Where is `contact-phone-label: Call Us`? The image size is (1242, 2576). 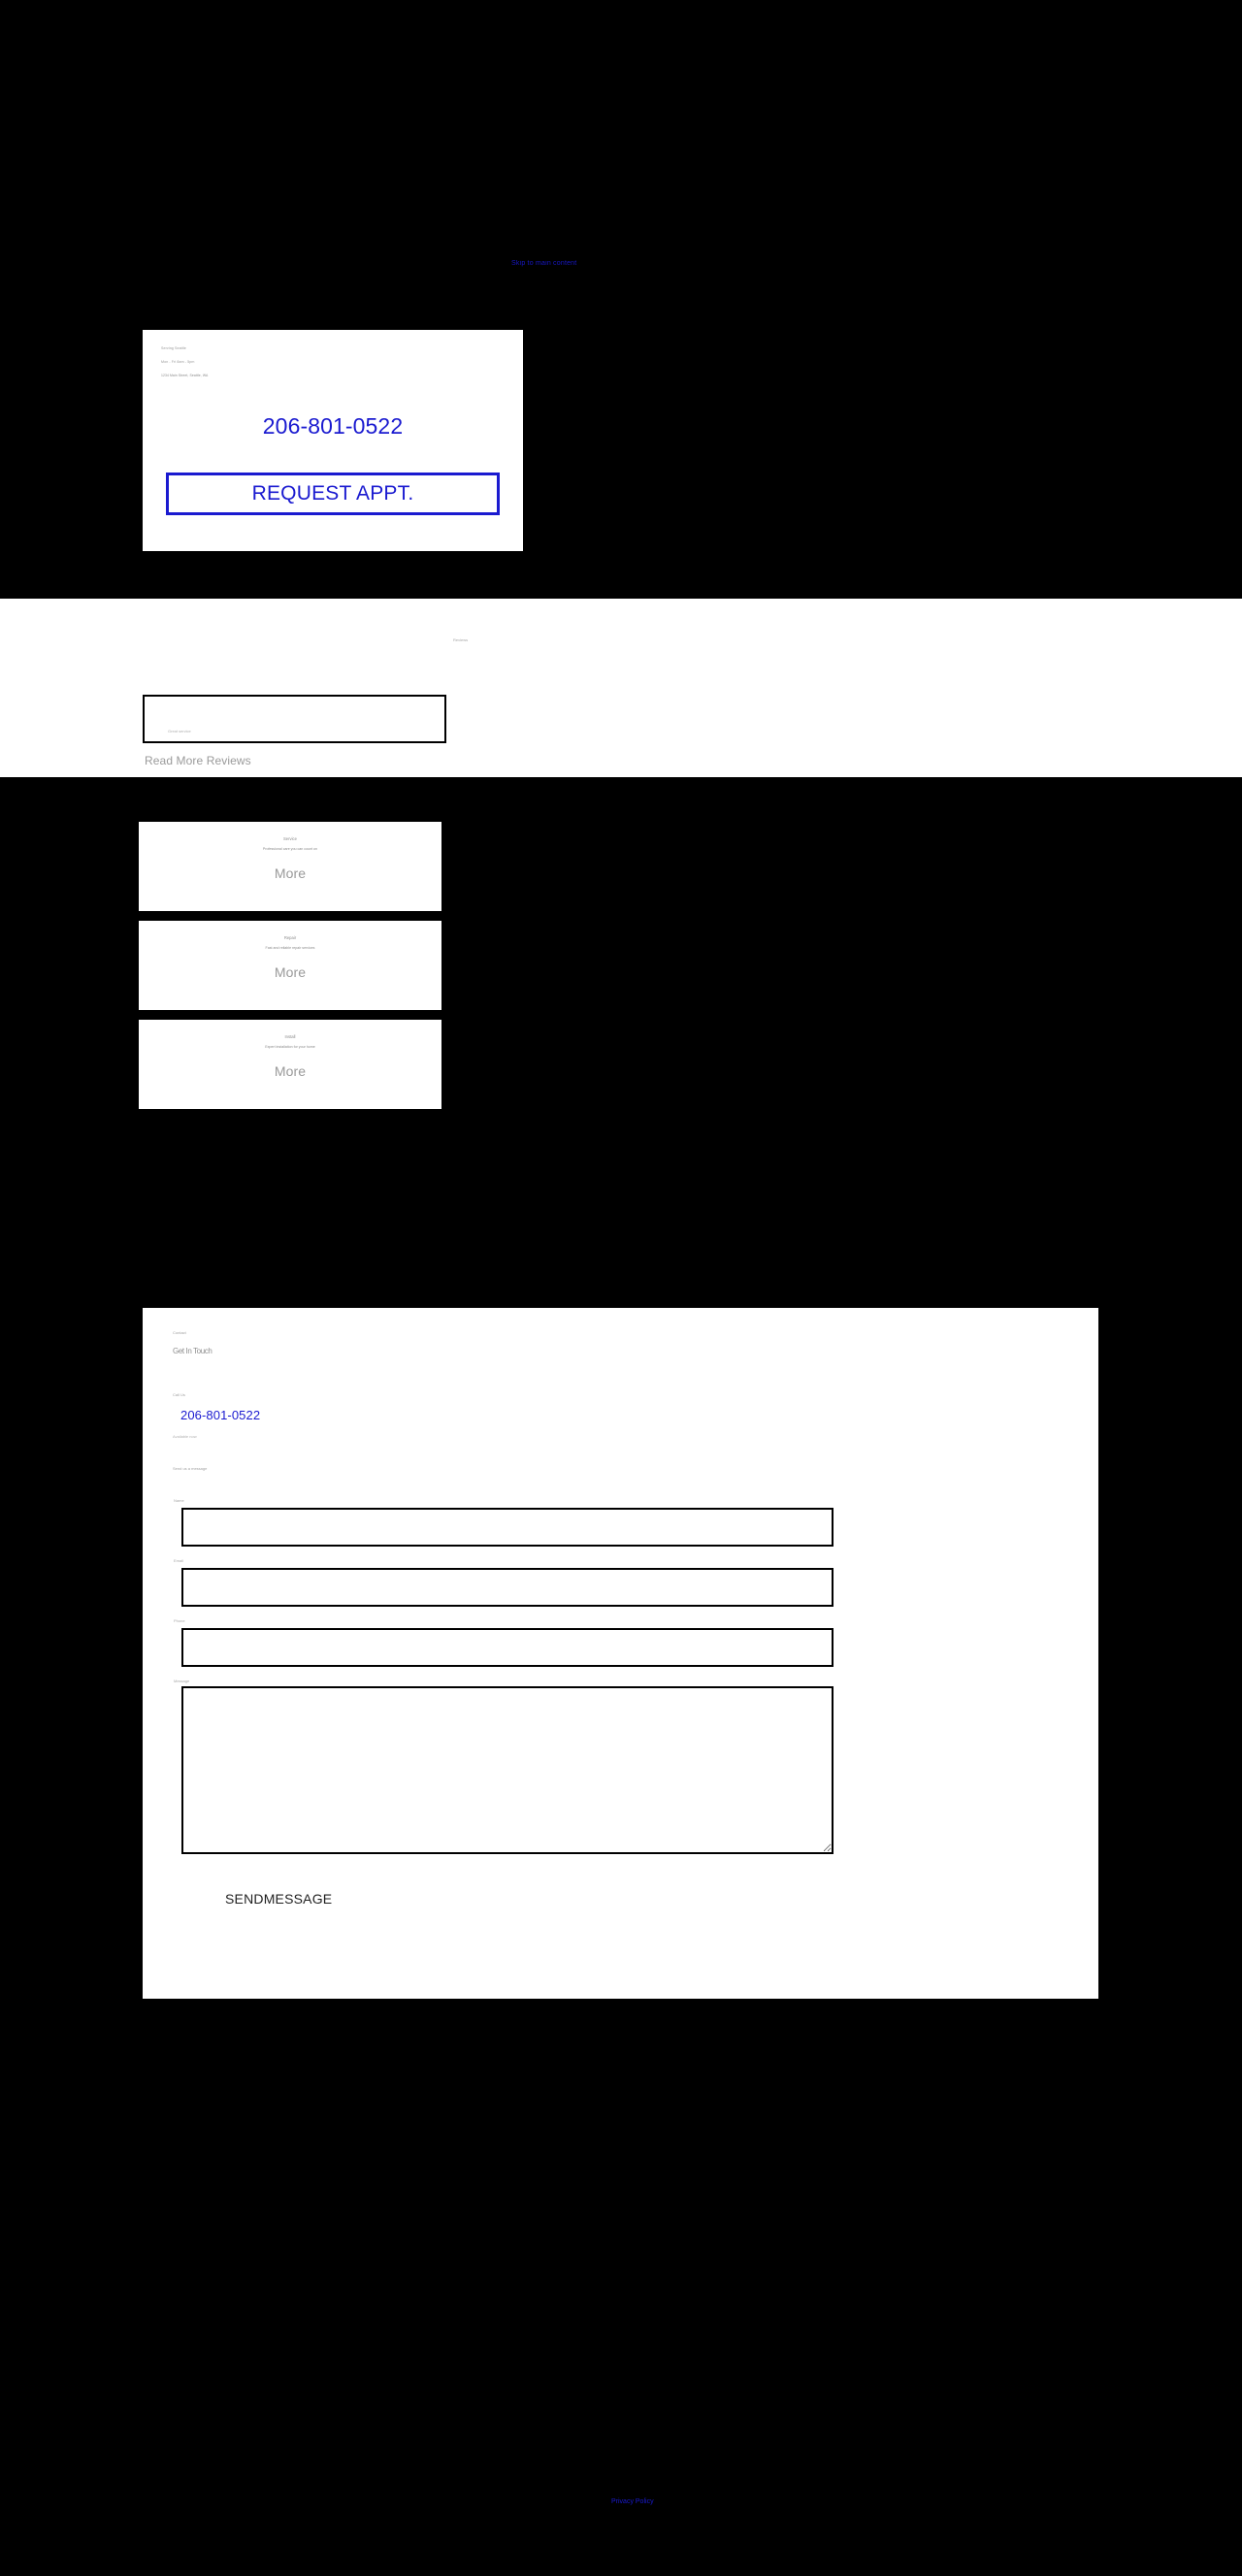
contact-phone-label: Call Us is located at coordinates (179, 1395).